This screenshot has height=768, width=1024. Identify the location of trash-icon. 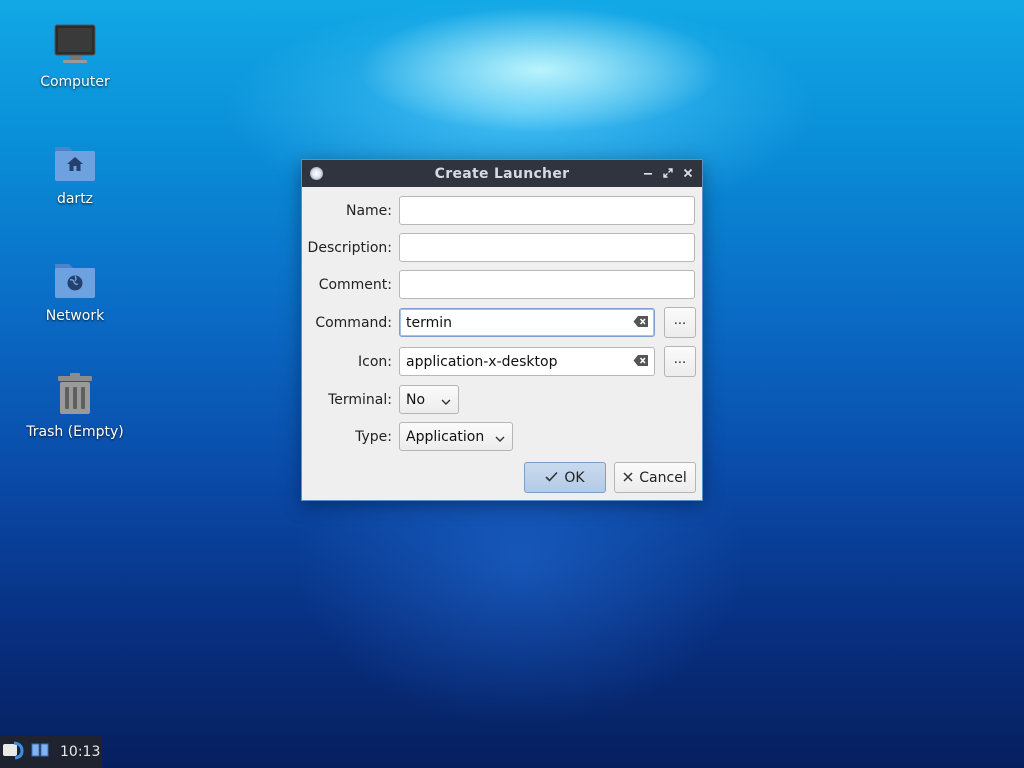
(75, 396).